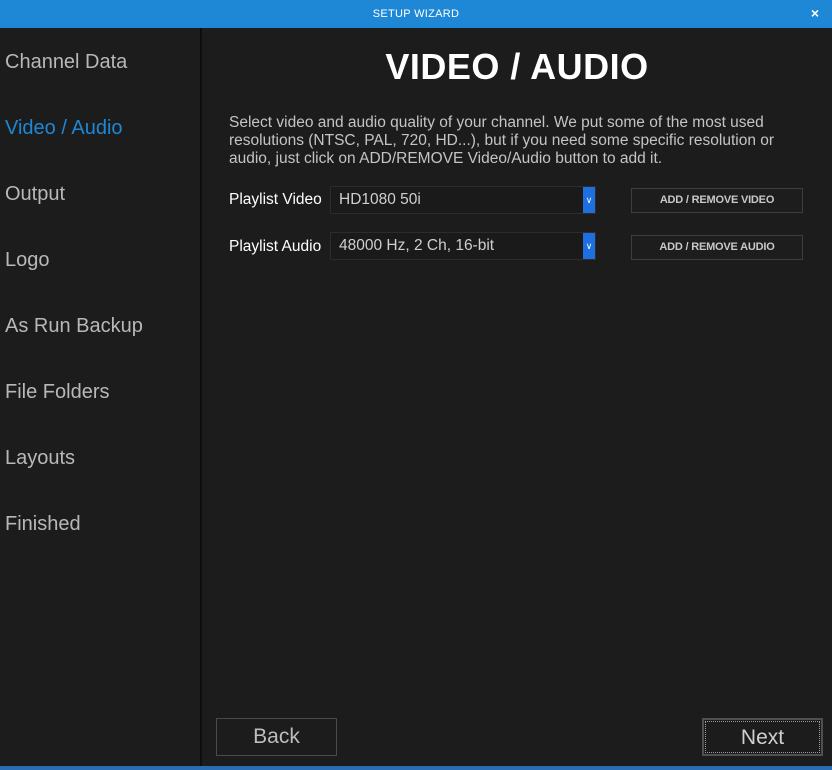 Image resolution: width=832 pixels, height=770 pixels. Describe the element at coordinates (35, 194) in the screenshot. I see `sidebar-item-output: Output` at that location.